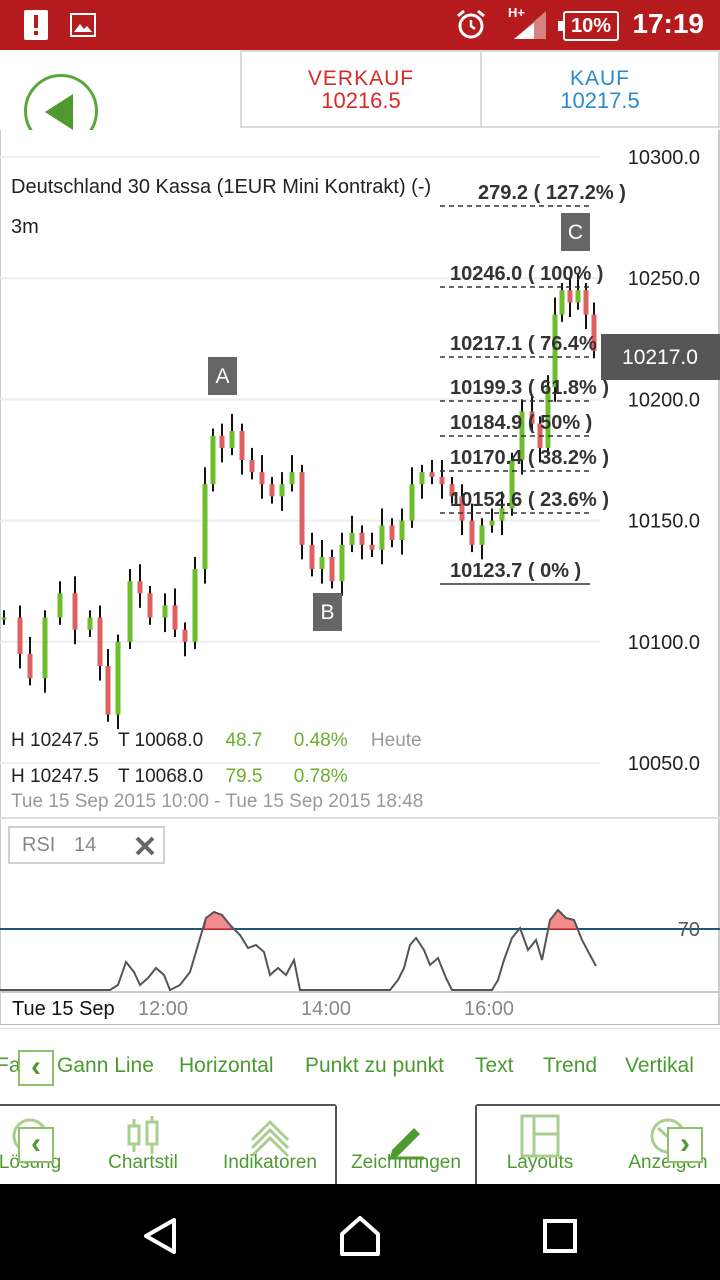 Image resolution: width=720 pixels, height=1280 pixels. What do you see at coordinates (575, 232) in the screenshot?
I see `point-label: C` at bounding box center [575, 232].